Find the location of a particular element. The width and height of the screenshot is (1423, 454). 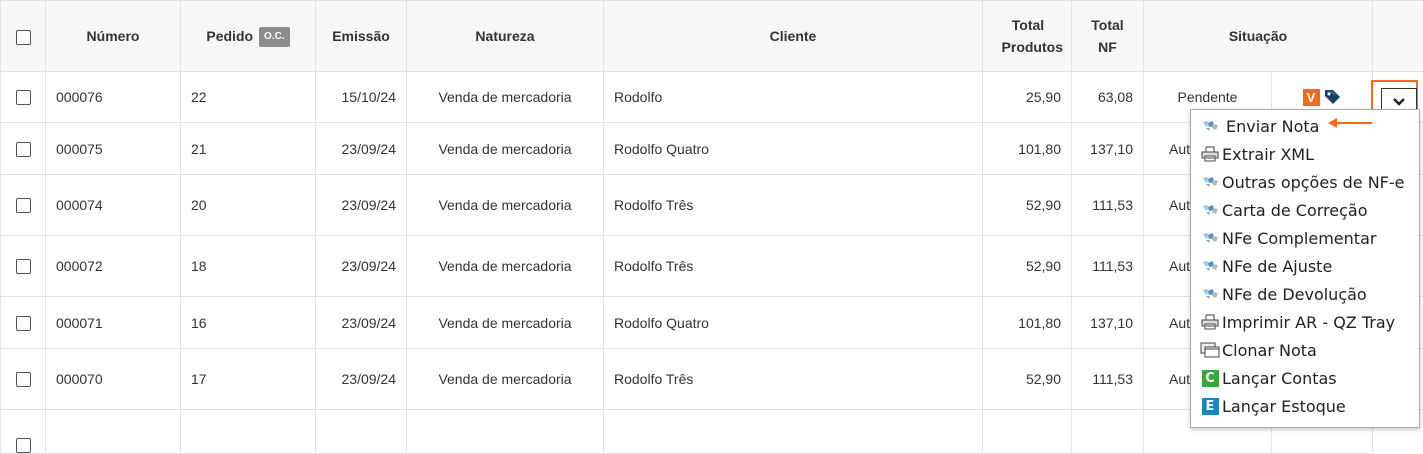

menu-item-lan-ar-contas: CLançar Contas is located at coordinates (1305, 378).